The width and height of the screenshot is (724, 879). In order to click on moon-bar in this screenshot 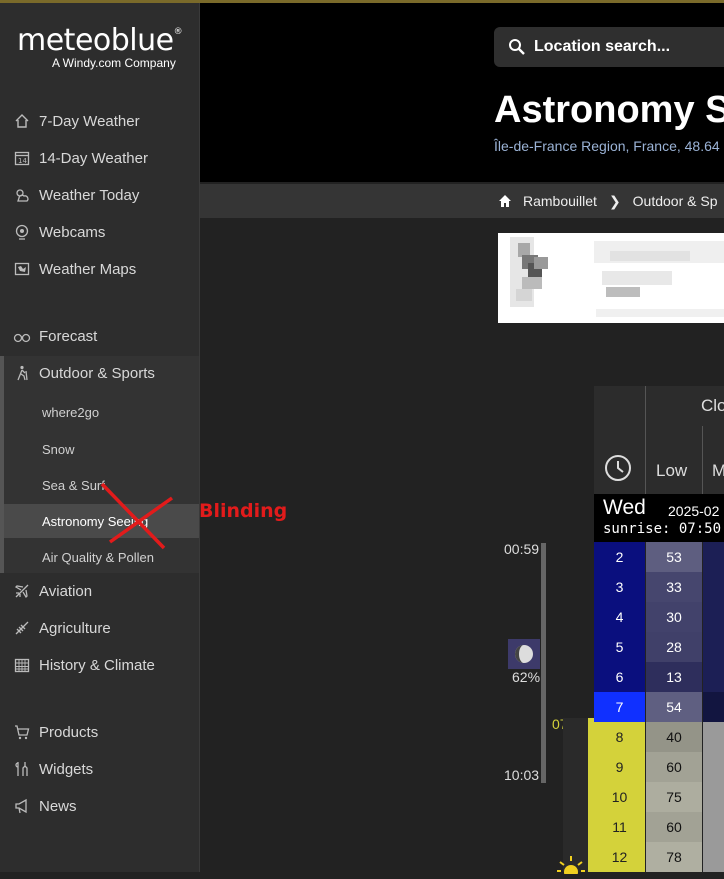, I will do `click(543, 663)`.